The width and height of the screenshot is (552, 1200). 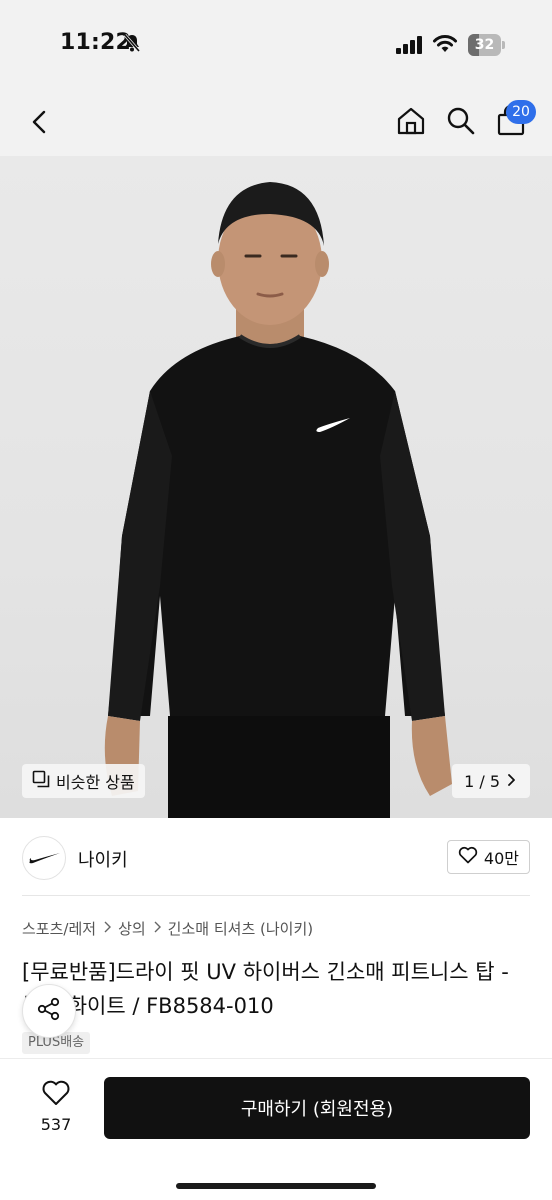 I want to click on battery-icon: 32, so click(x=487, y=45).